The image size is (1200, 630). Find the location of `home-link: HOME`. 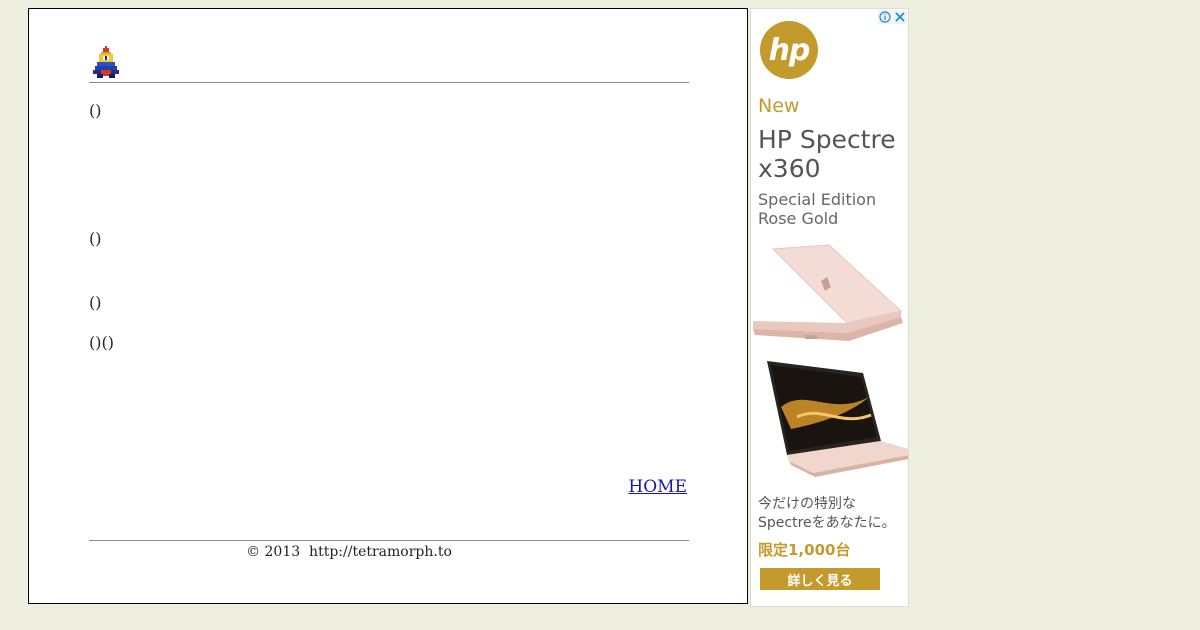

home-link: HOME is located at coordinates (657, 487).